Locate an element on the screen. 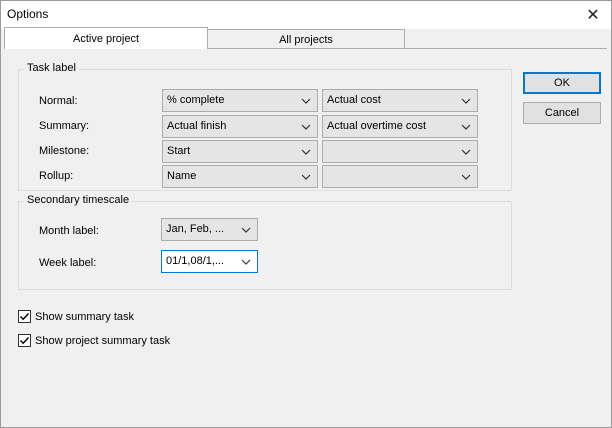  normal-label: Normal: is located at coordinates (58, 101).